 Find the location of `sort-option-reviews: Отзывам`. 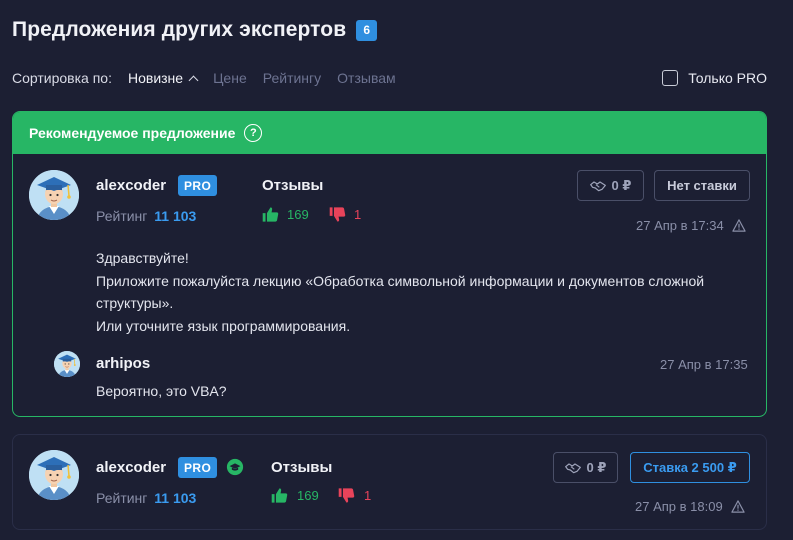

sort-option-reviews: Отзывам is located at coordinates (366, 78).